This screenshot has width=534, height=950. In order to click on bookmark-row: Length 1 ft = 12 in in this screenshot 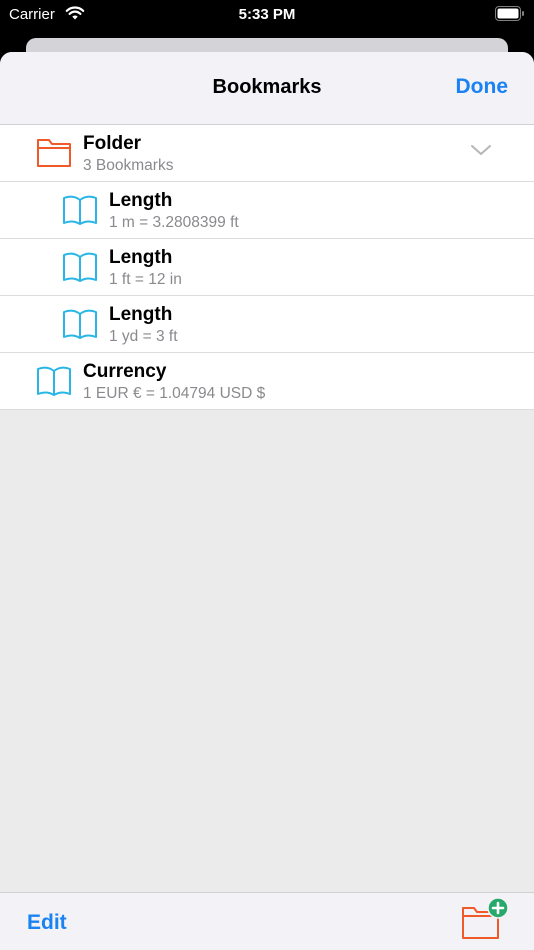, I will do `click(267, 267)`.